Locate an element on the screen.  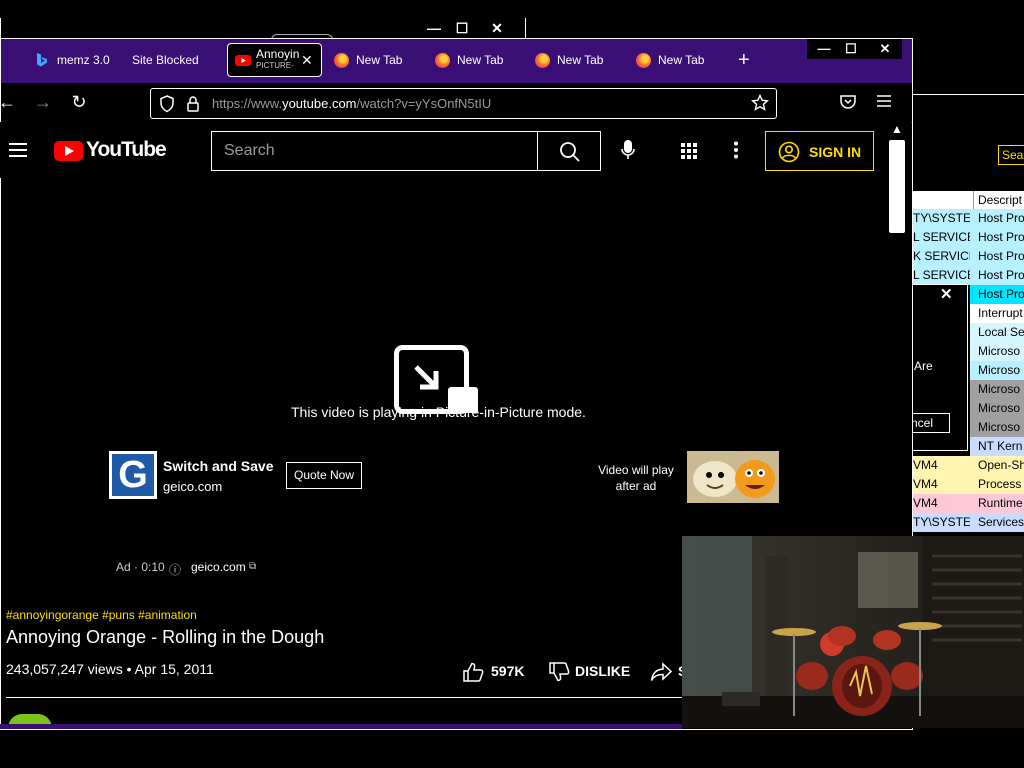
tab-new-2: New Tab is located at coordinates (469, 60).